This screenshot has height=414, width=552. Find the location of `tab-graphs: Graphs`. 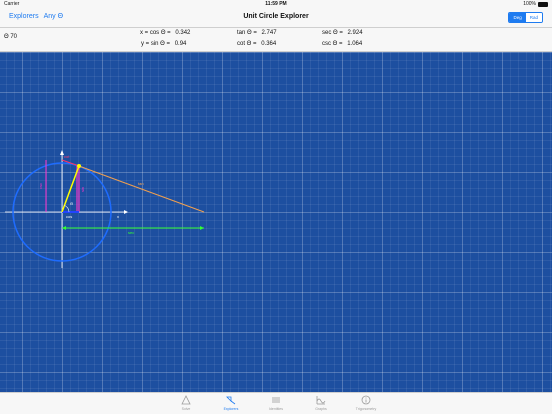

tab-graphs: Graphs is located at coordinates (321, 403).